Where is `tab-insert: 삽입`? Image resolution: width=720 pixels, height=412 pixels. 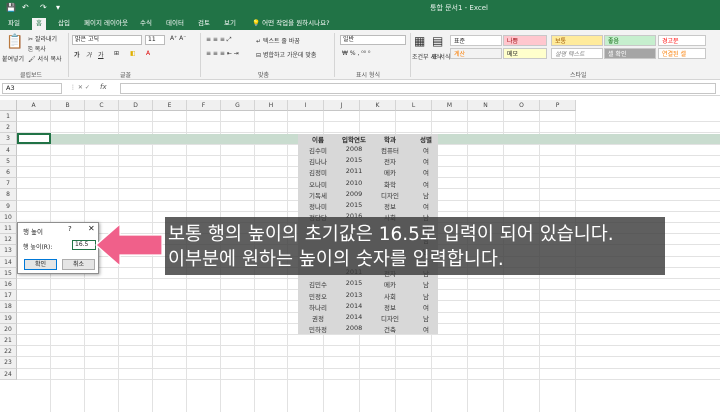
tab-insert: 삽입 is located at coordinates (64, 24).